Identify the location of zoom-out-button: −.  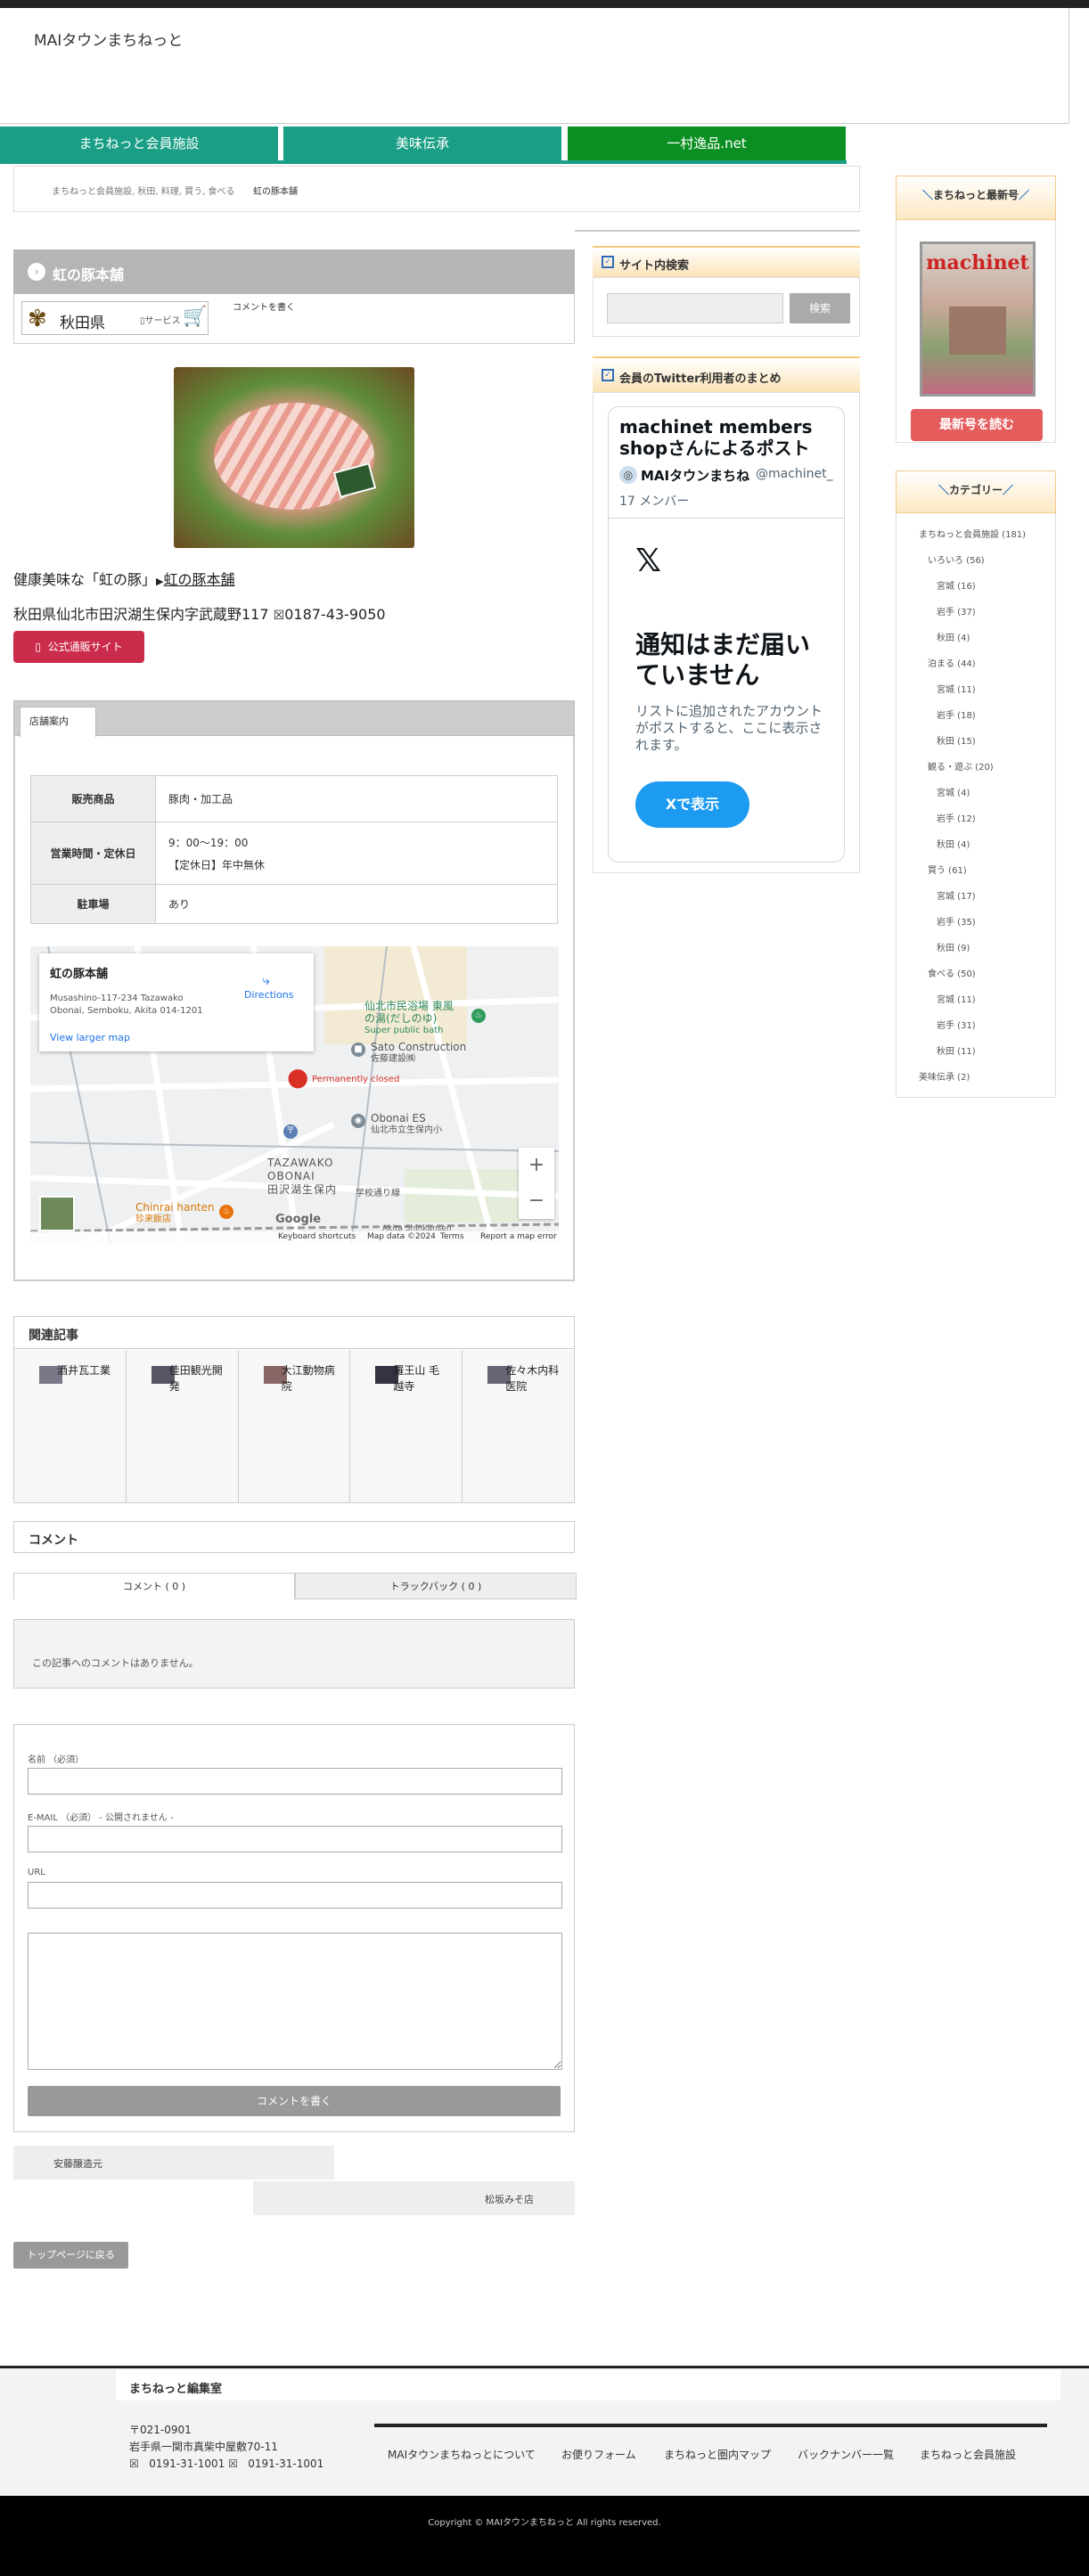
(536, 1201).